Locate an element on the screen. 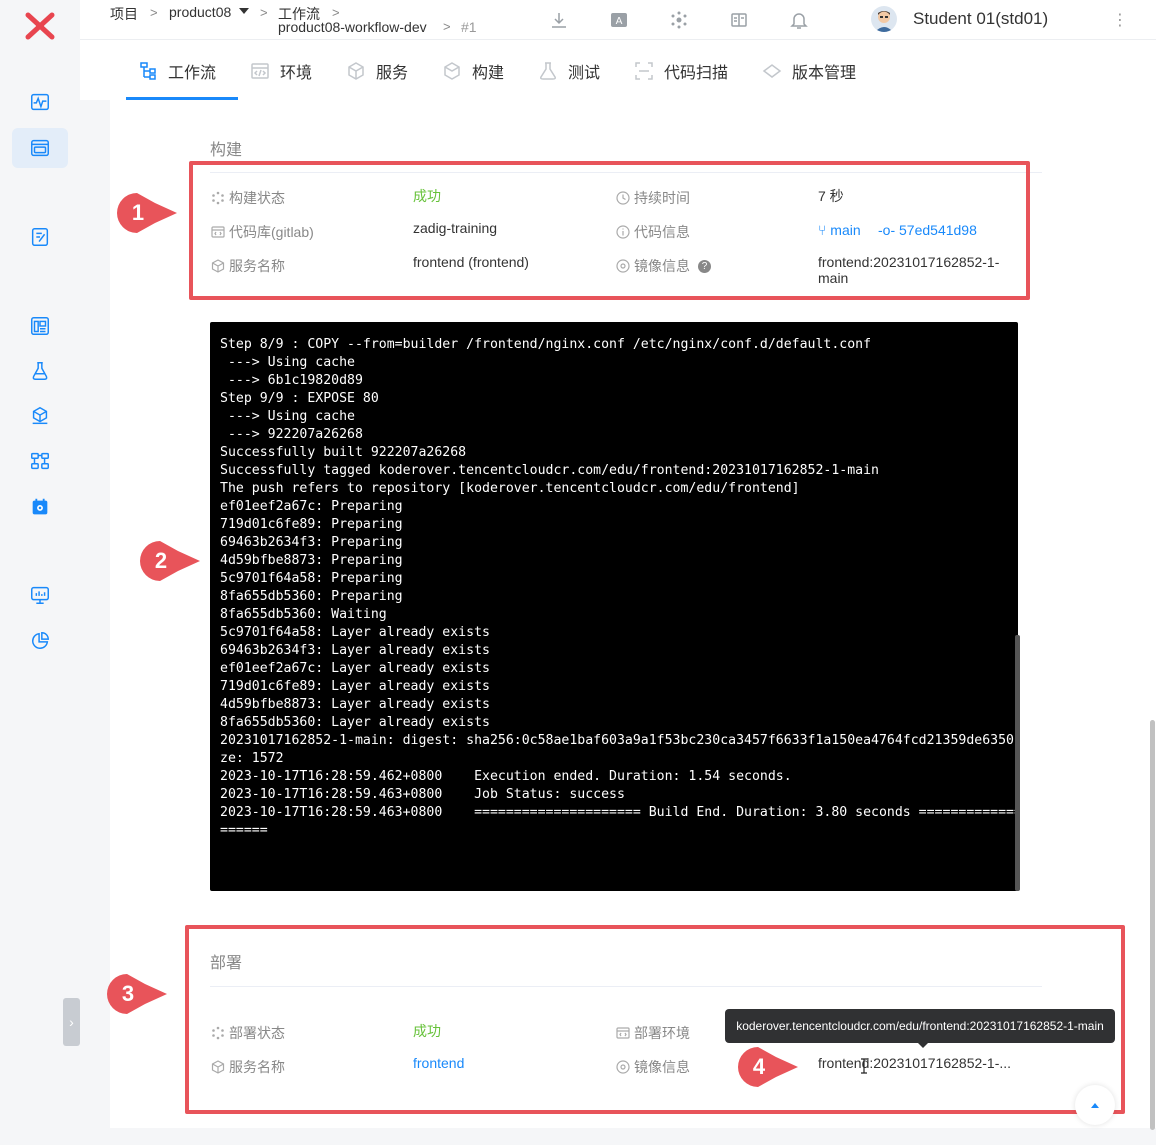 This screenshot has height=1145, width=1156. tab-environment: 环境 is located at coordinates (281, 71).